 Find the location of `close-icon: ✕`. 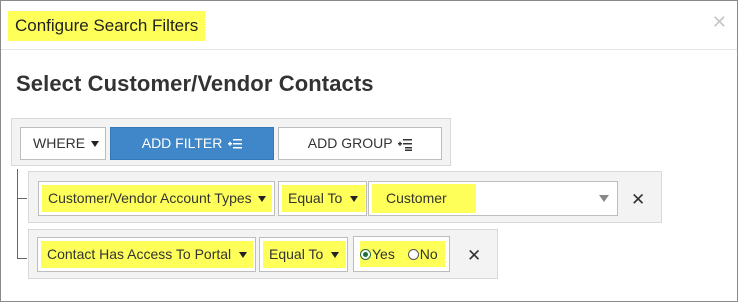

close-icon: ✕ is located at coordinates (719, 22).